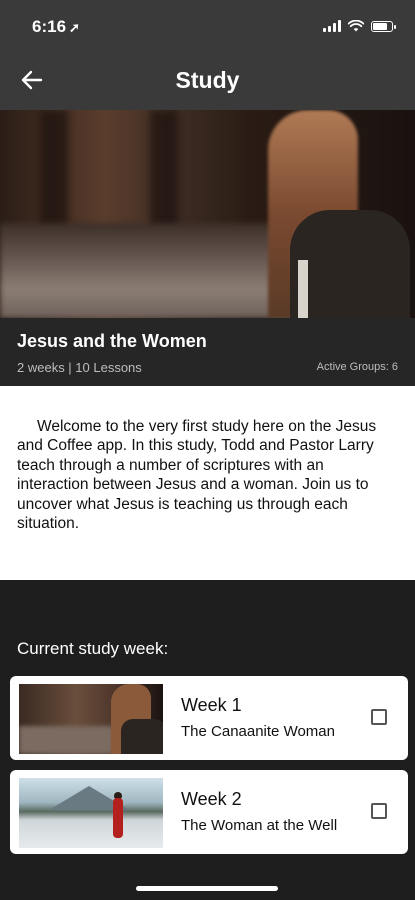 This screenshot has width=415, height=900. What do you see at coordinates (49, 26) in the screenshot?
I see `status-time-text: 6:16` at bounding box center [49, 26].